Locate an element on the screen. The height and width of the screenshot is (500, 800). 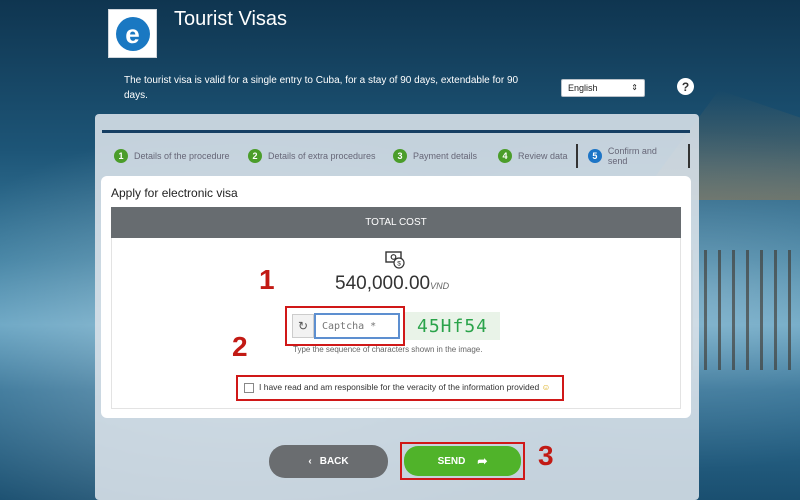
back-chevron-icon: ‹ is located at coordinates (310, 461).